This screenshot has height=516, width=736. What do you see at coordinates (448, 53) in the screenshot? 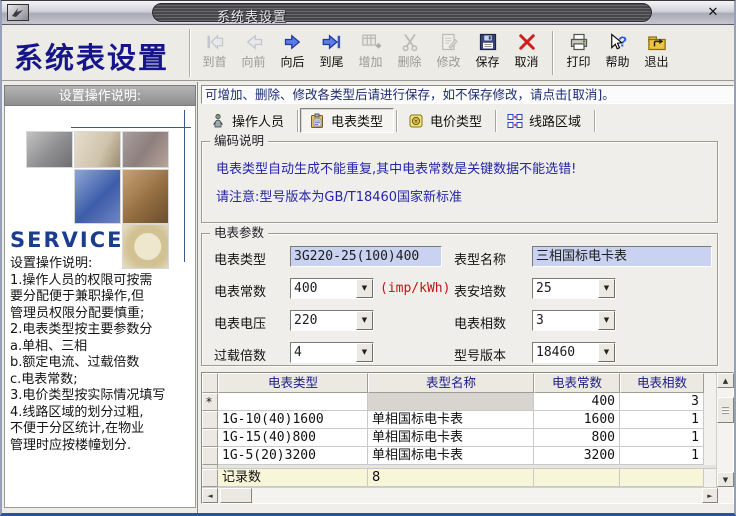
I see `toolbar-button-modify: 修改` at bounding box center [448, 53].